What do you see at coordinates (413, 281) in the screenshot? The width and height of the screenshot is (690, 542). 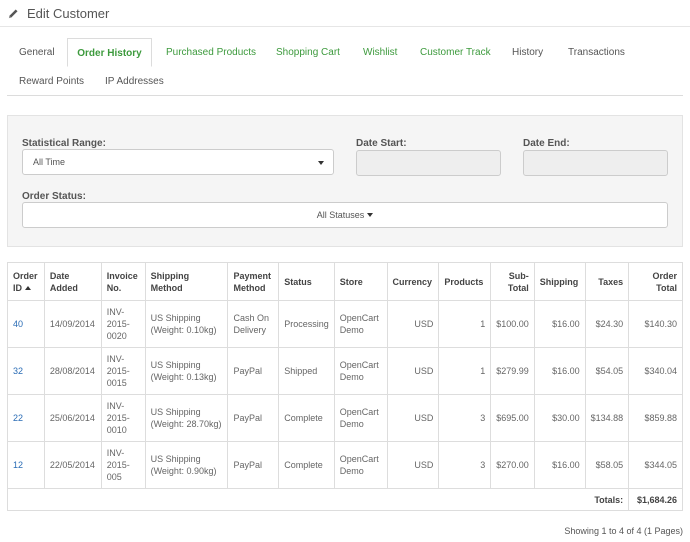 I see `col-currency: Currency` at bounding box center [413, 281].